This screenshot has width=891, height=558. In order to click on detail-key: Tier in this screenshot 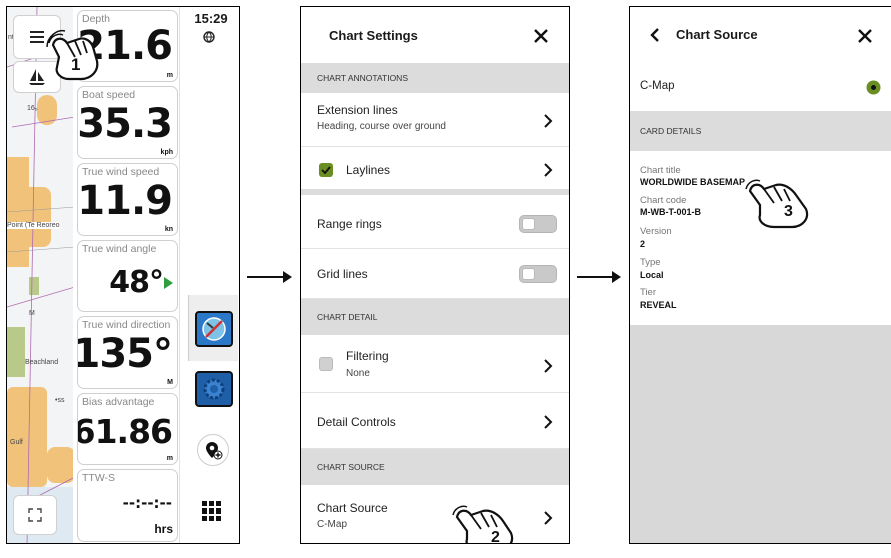, I will do `click(648, 292)`.